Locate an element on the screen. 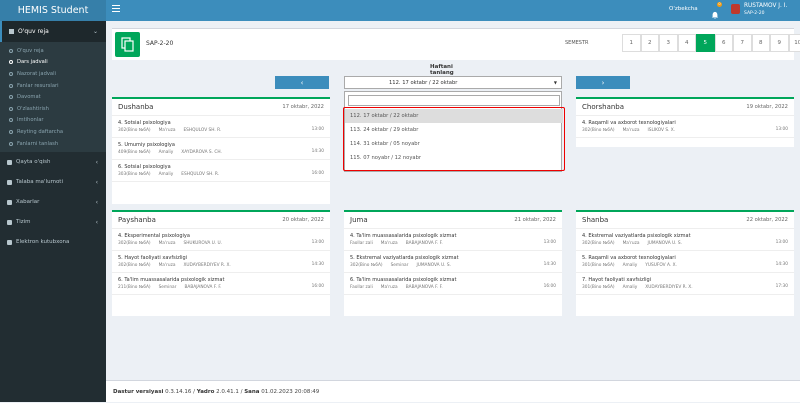  language-selector: O'zbekcha is located at coordinates (683, 9).